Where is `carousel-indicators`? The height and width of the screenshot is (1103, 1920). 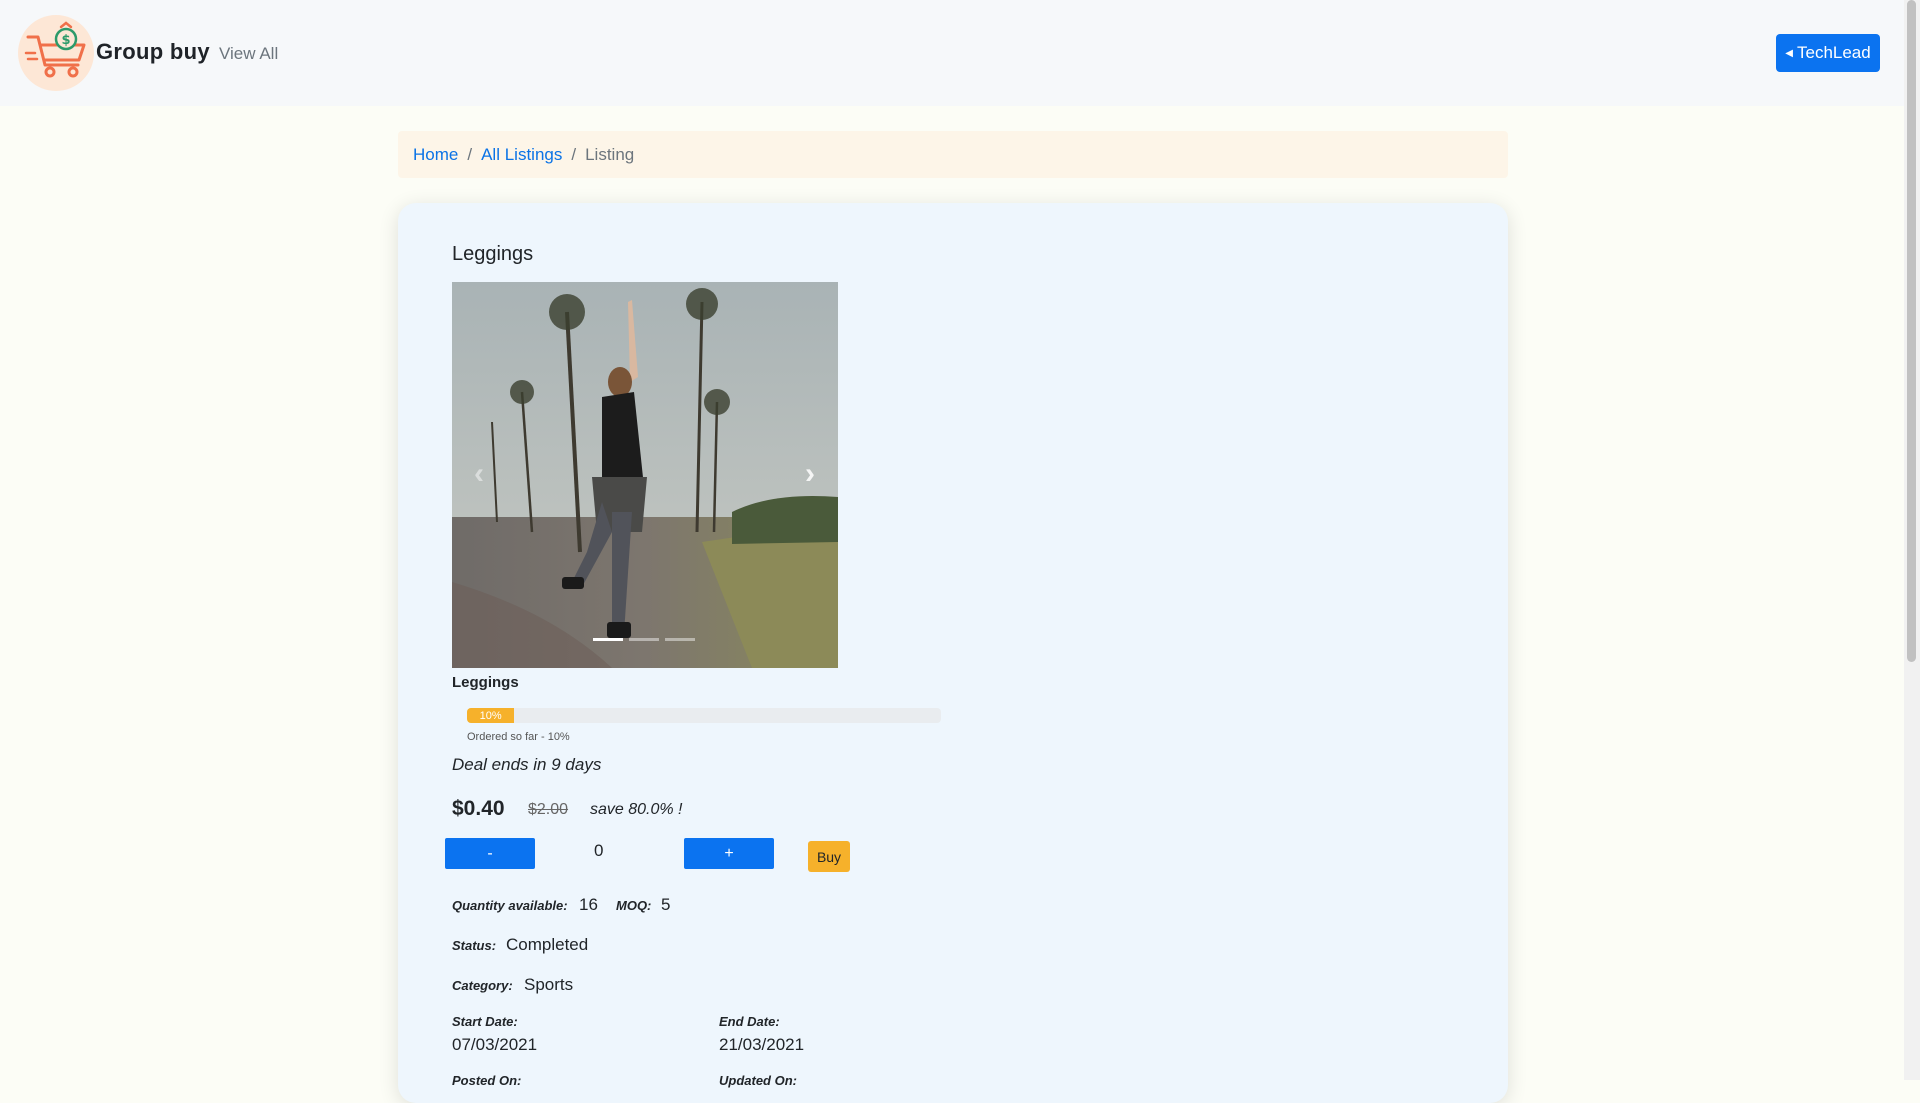
carousel-indicators is located at coordinates (644, 639).